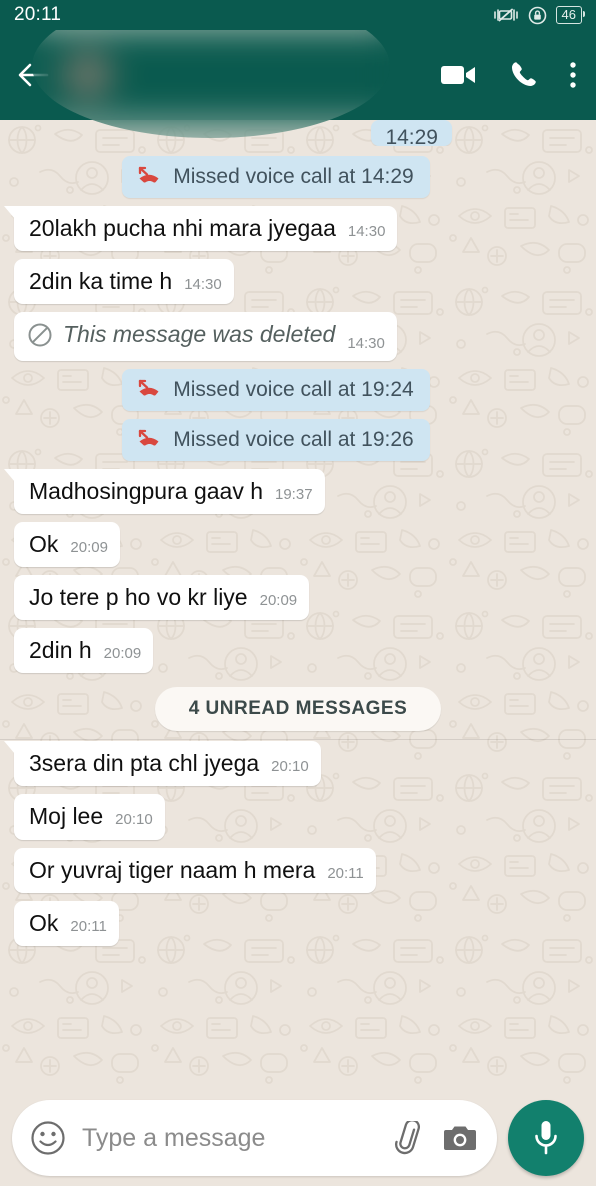 This screenshot has height=1186, width=596. What do you see at coordinates (293, 389) in the screenshot?
I see `missed-call-text: Missed voice call at 19:24` at bounding box center [293, 389].